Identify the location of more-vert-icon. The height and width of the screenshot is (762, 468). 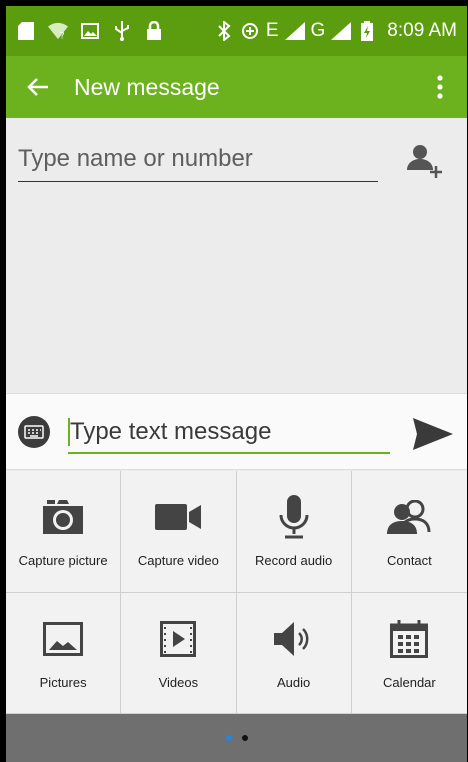
(440, 87).